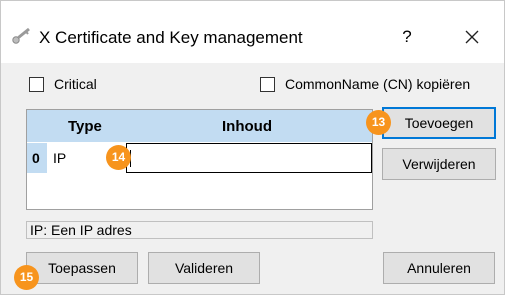  What do you see at coordinates (204, 268) in the screenshot?
I see `validate-button: Valideren` at bounding box center [204, 268].